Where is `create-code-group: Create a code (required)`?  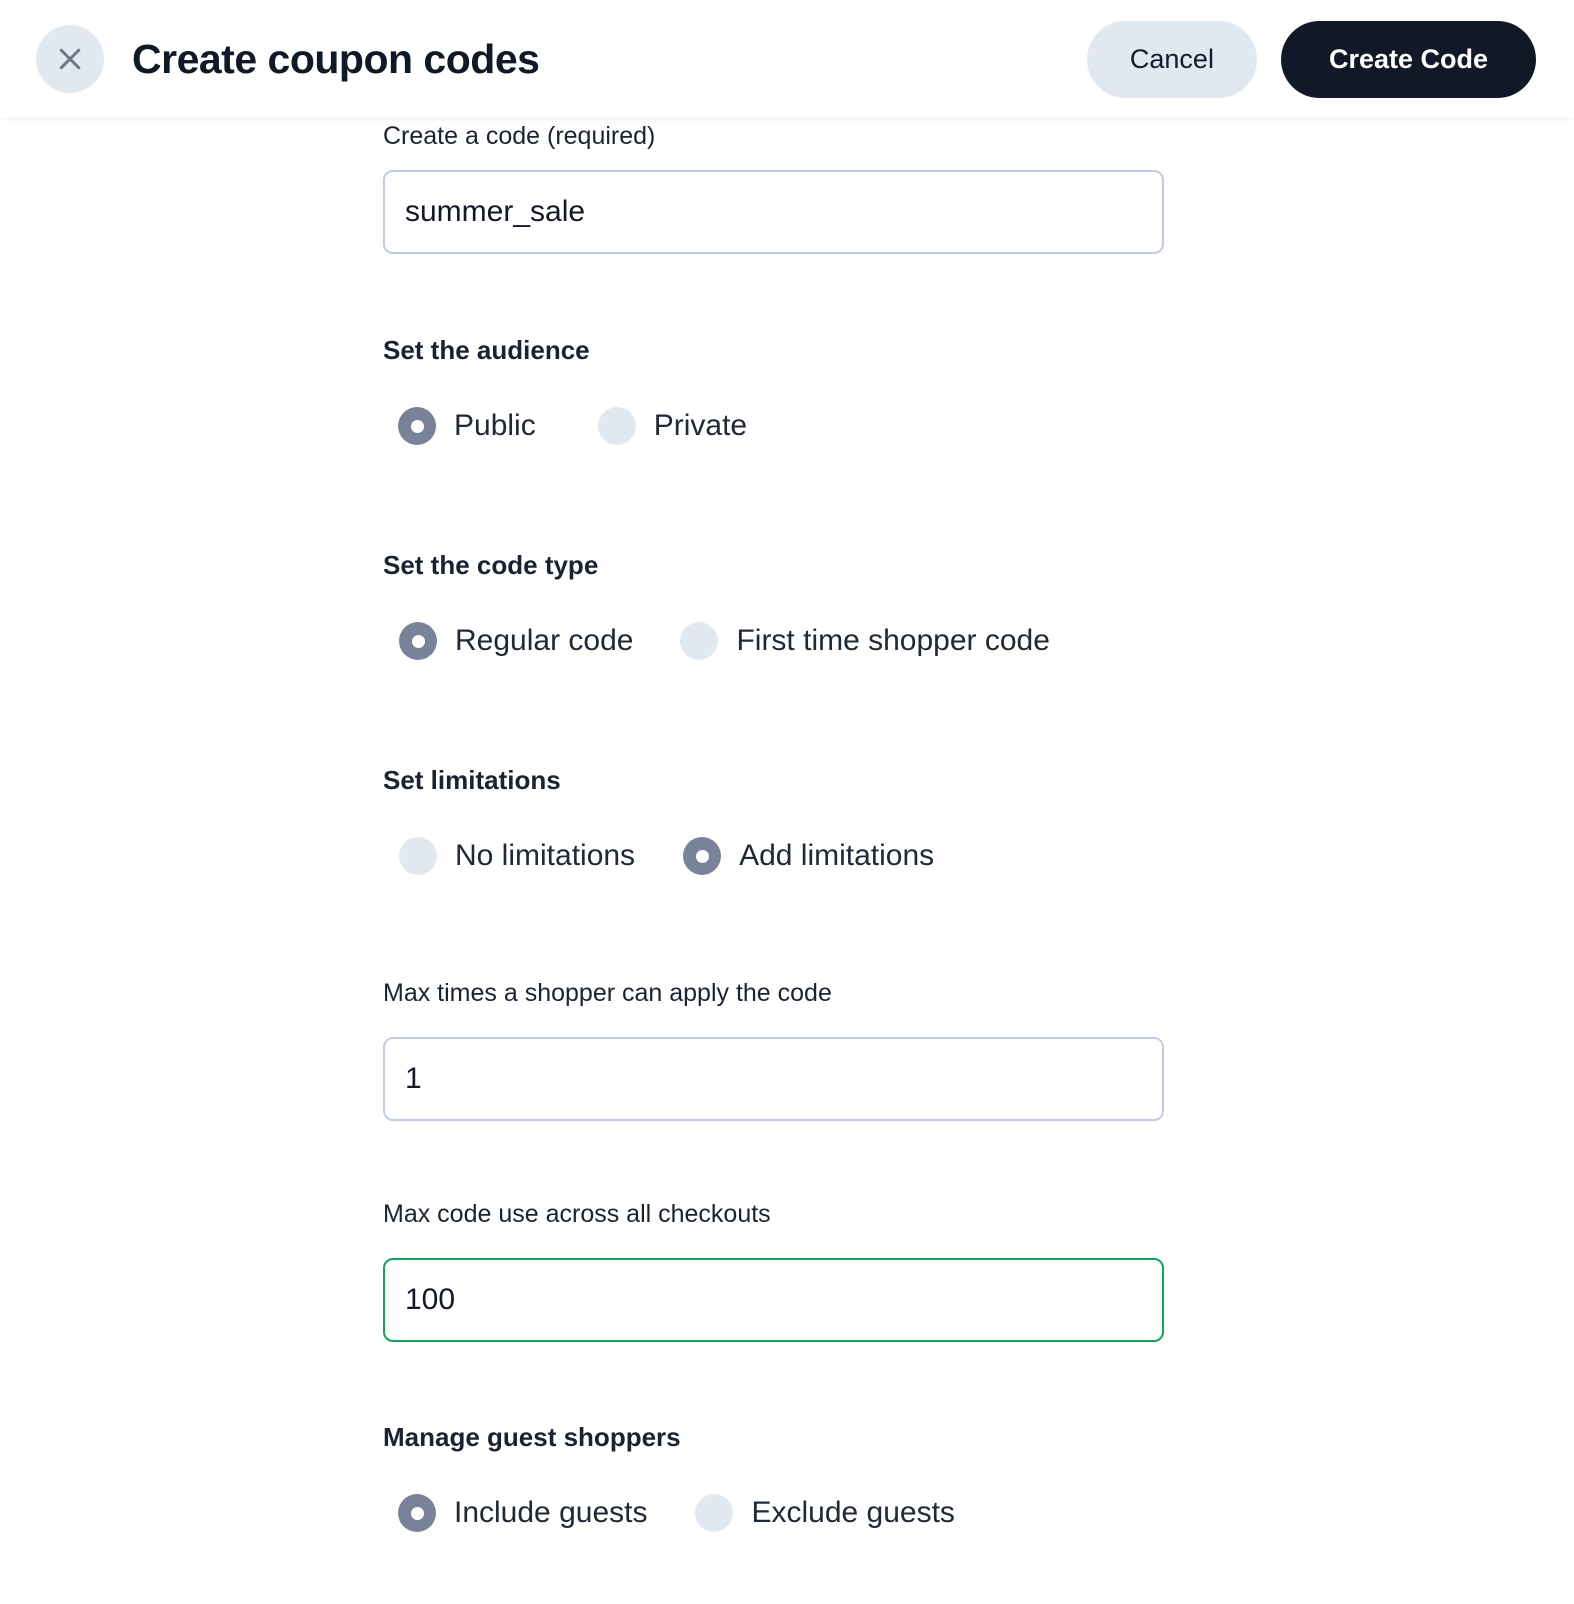 create-code-group: Create a code (required) is located at coordinates (327, 136).